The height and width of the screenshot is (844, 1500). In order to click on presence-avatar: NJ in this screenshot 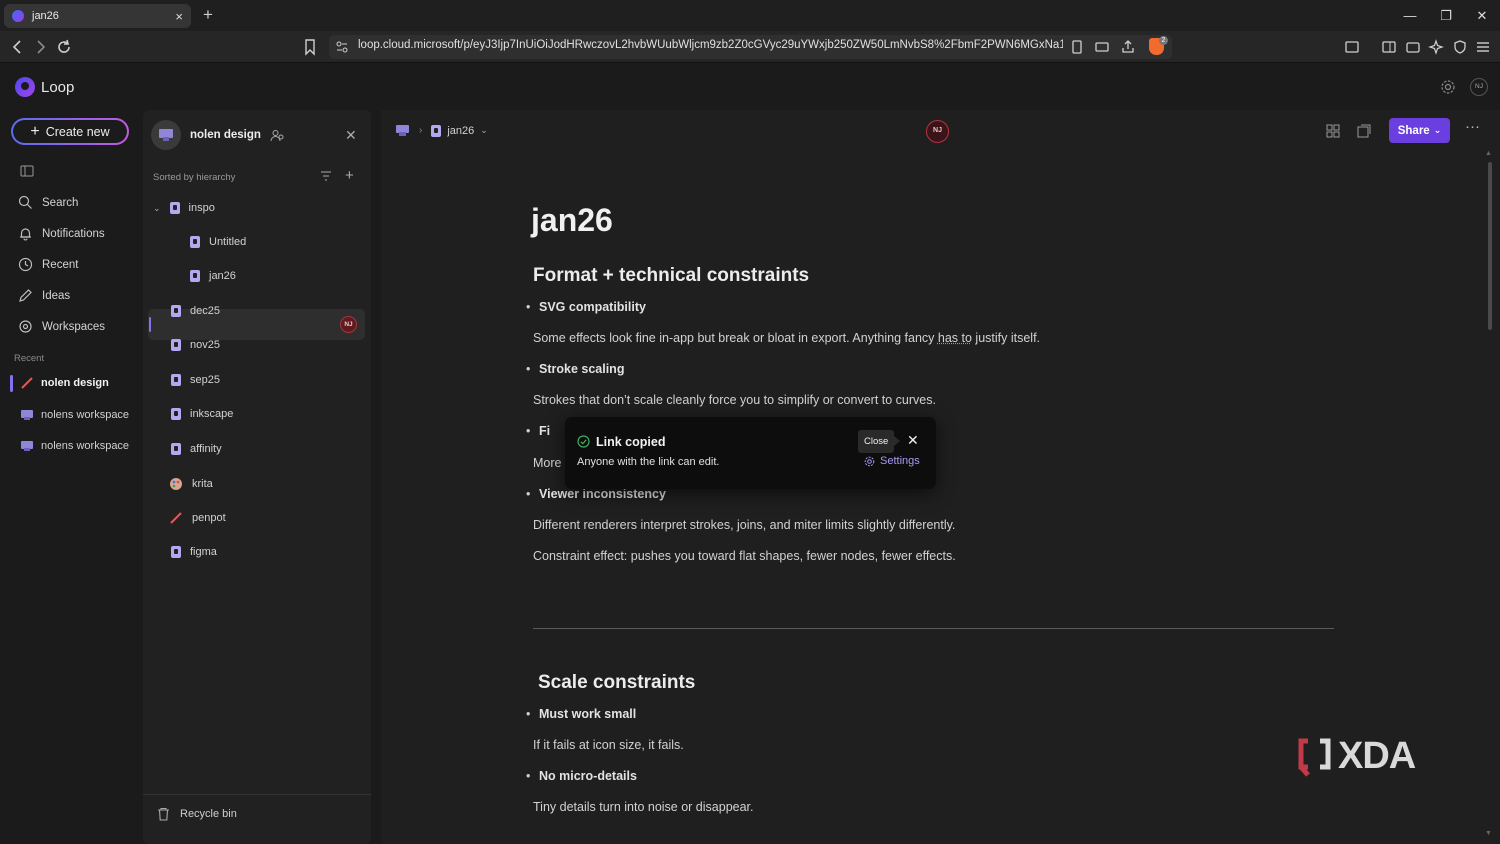, I will do `click(937, 131)`.